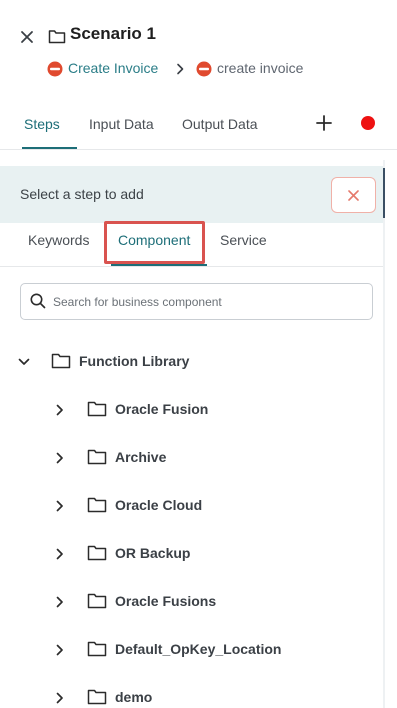 The height and width of the screenshot is (708, 397). What do you see at coordinates (368, 123) in the screenshot?
I see `record-button` at bounding box center [368, 123].